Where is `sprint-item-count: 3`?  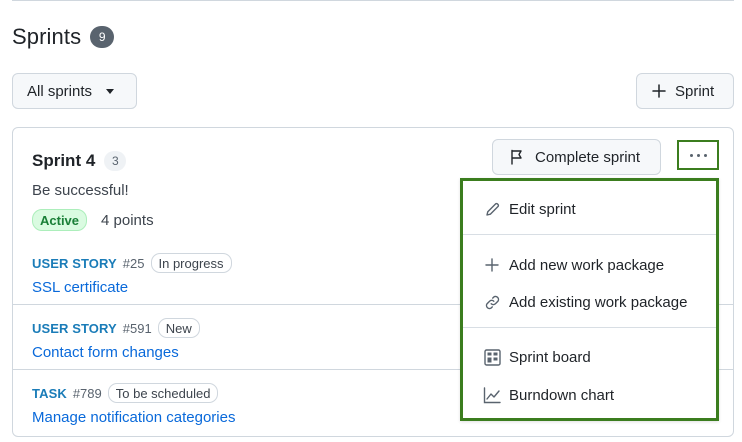
sprint-item-count: 3 is located at coordinates (115, 161).